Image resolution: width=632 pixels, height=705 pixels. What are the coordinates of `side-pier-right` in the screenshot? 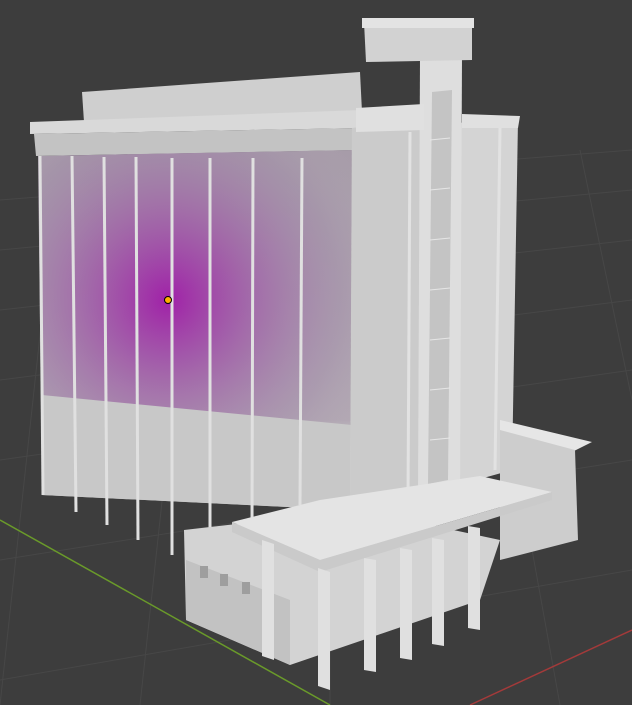 It's located at (491, 121).